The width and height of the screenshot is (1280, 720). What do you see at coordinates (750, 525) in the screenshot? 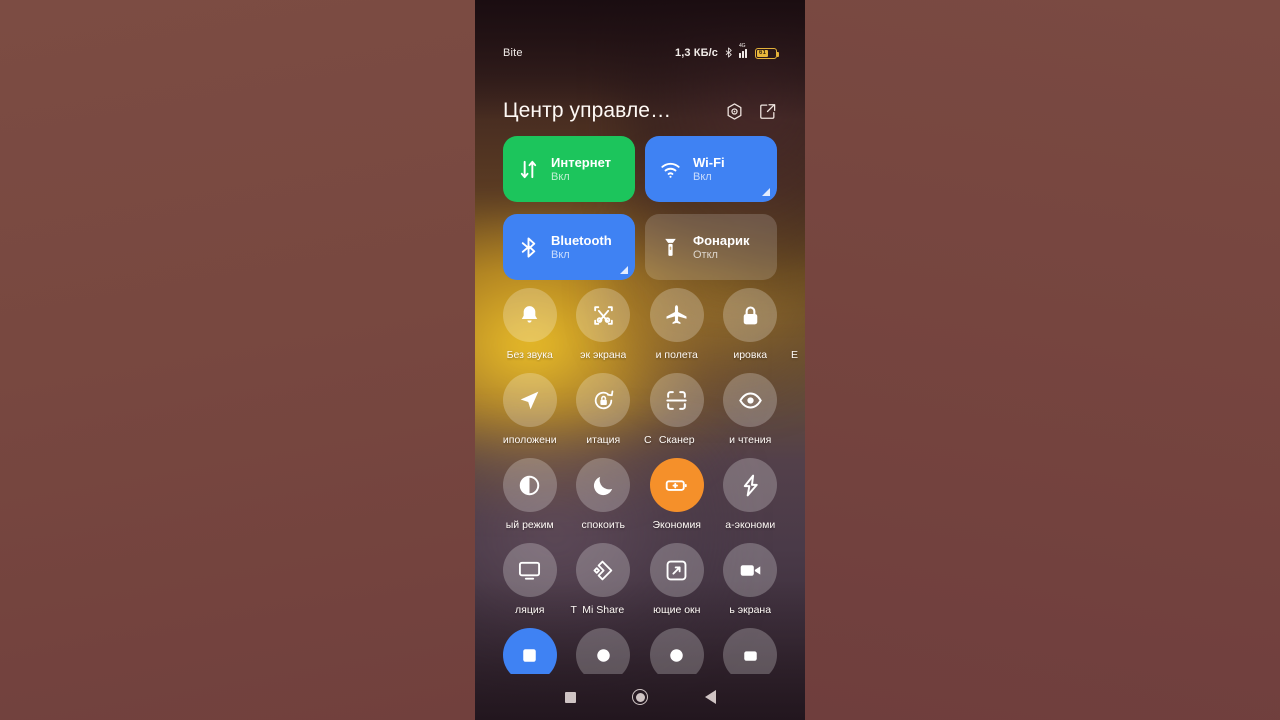
I see `quick-tile-label: а-экономи` at bounding box center [750, 525].